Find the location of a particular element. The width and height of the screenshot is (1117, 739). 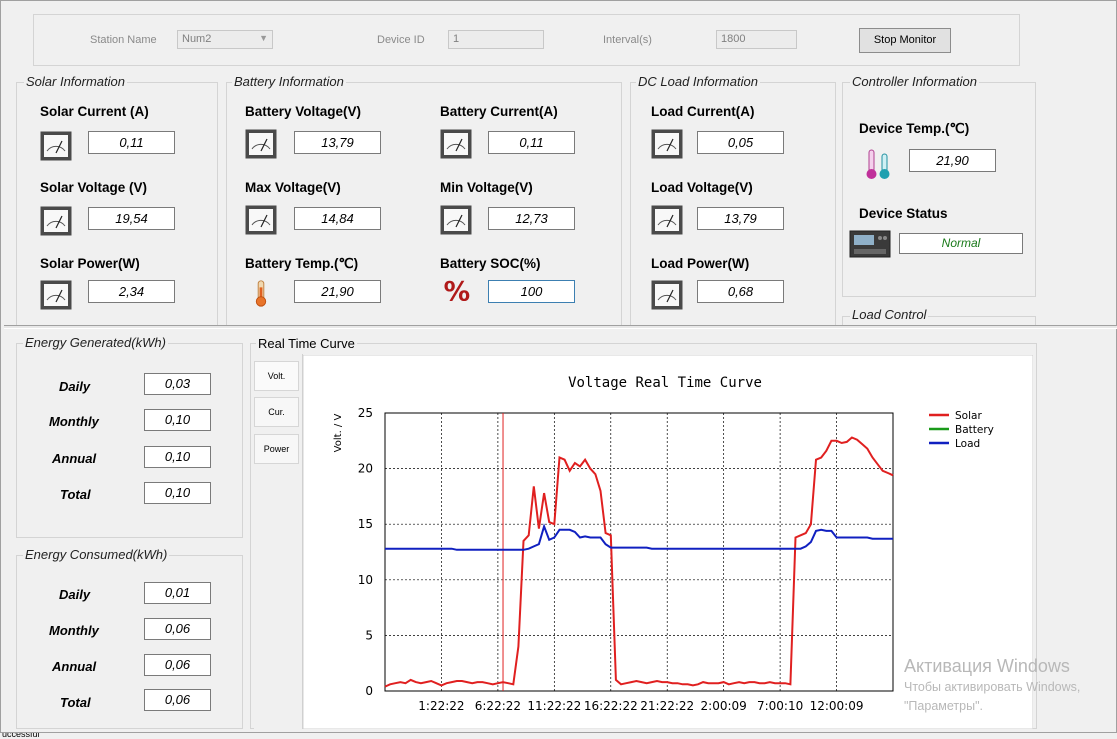

device-status-field: Normal is located at coordinates (961, 243).